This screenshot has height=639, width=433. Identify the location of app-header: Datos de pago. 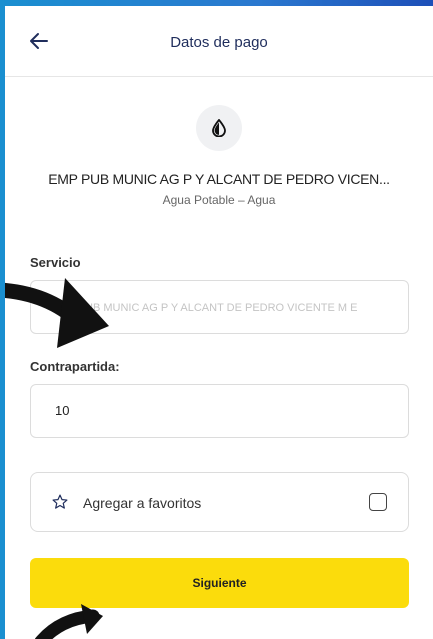
(219, 41).